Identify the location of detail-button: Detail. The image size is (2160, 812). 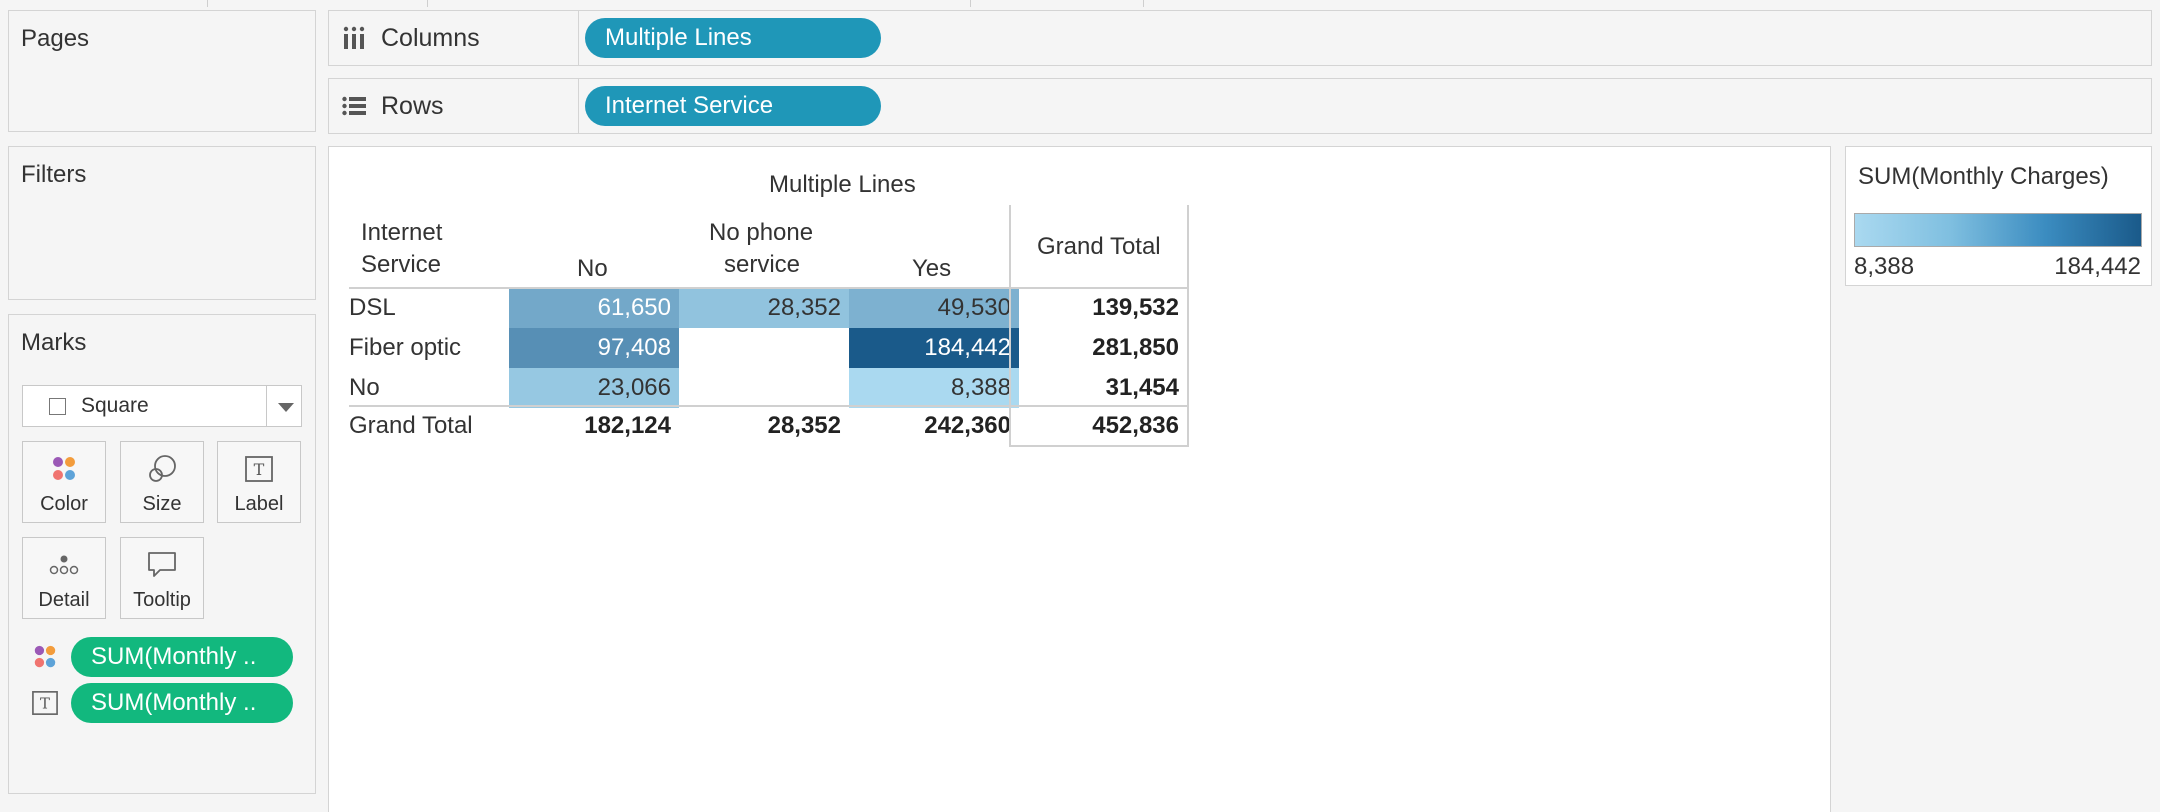
(64, 578).